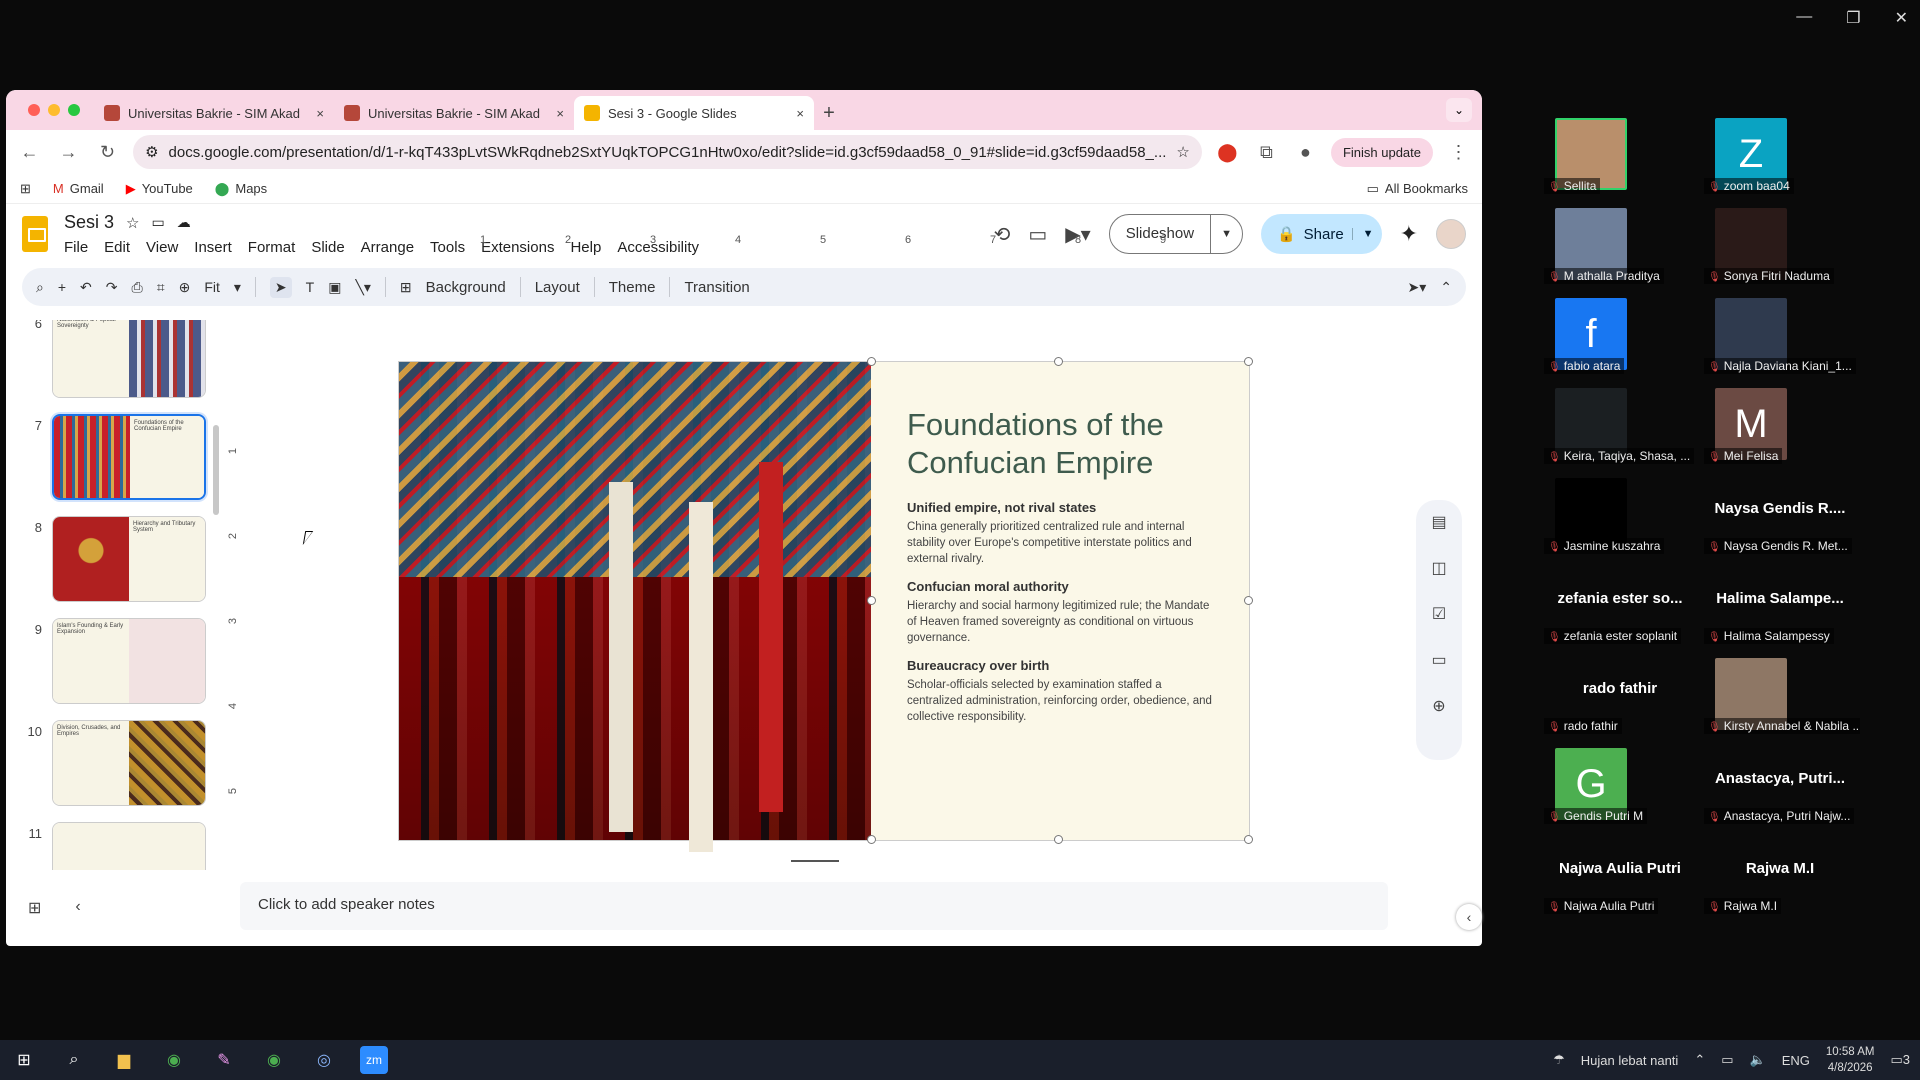 Image resolution: width=1920 pixels, height=1080 pixels. Describe the element at coordinates (129, 661) in the screenshot. I see `slide-thumbnail: Islam's Founding & Early Expansion` at that location.